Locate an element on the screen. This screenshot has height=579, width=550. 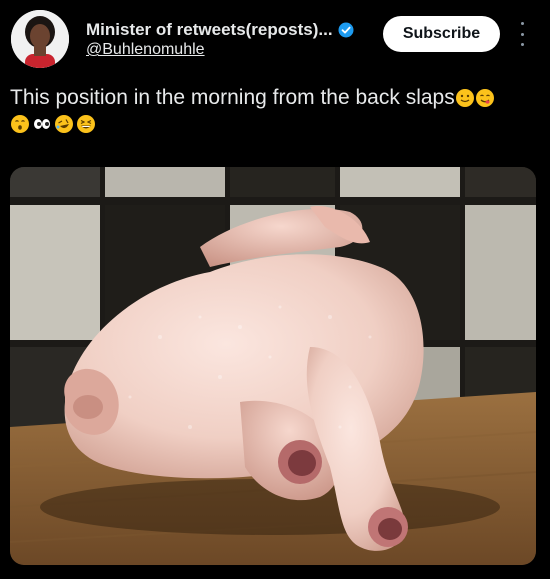
grinning-squinting-icon is located at coordinates (86, 124).